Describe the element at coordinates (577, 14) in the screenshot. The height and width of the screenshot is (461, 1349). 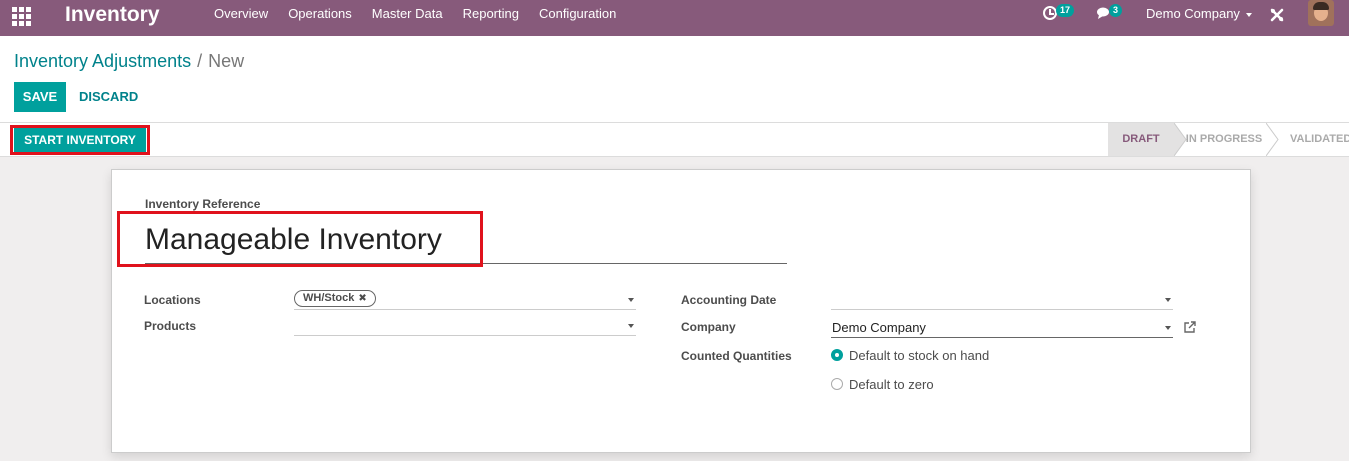
I see `menu-configuration: Configuration` at that location.